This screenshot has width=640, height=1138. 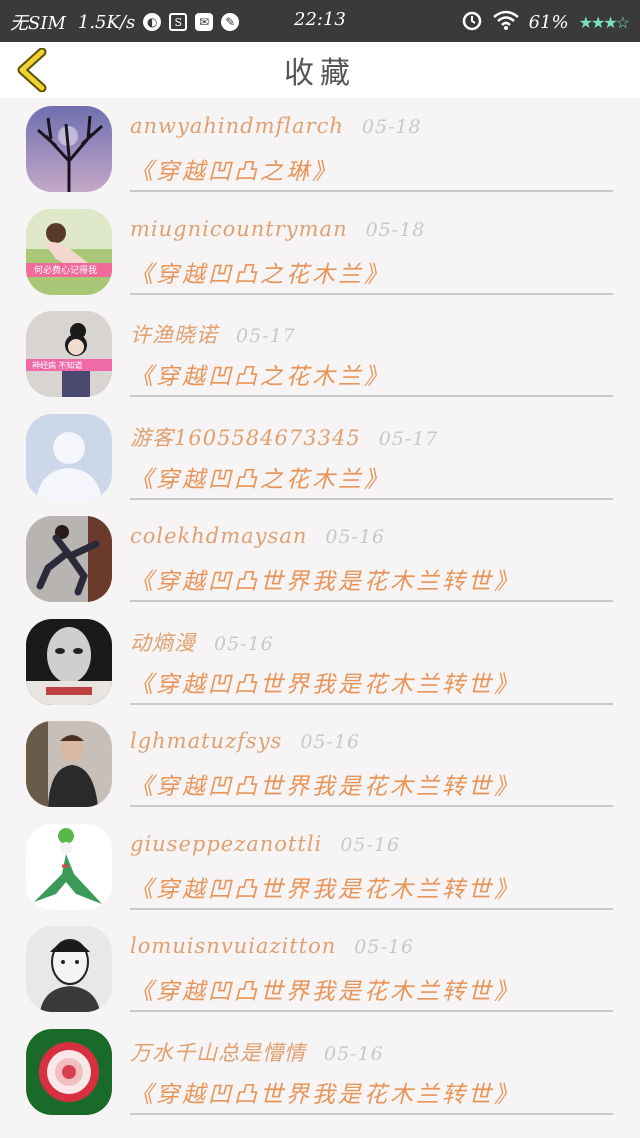 I want to click on favorite-username: giuseppezanottli, so click(x=226, y=843).